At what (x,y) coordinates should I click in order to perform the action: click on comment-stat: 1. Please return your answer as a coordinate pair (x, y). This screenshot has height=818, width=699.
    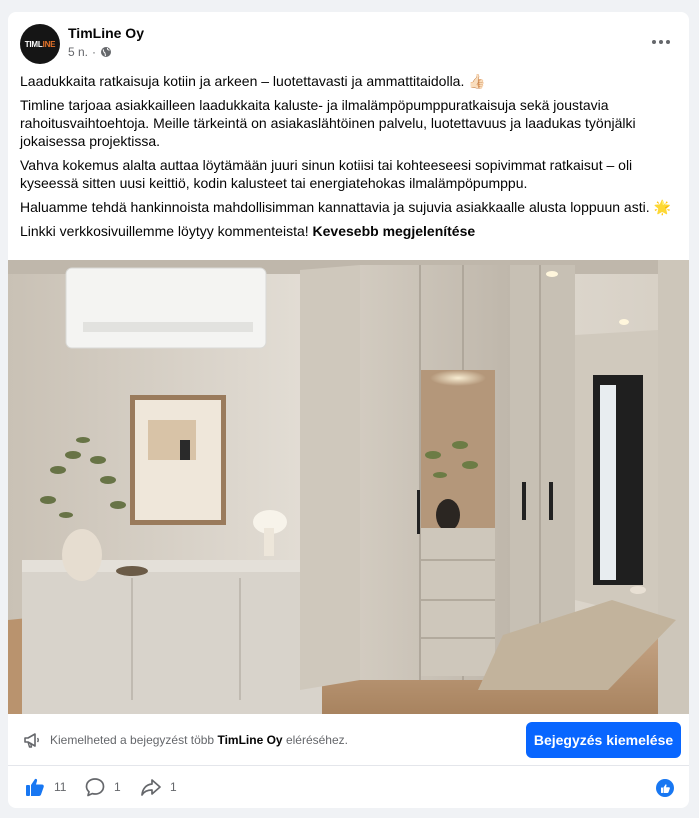
    Looking at the image, I should click on (102, 787).